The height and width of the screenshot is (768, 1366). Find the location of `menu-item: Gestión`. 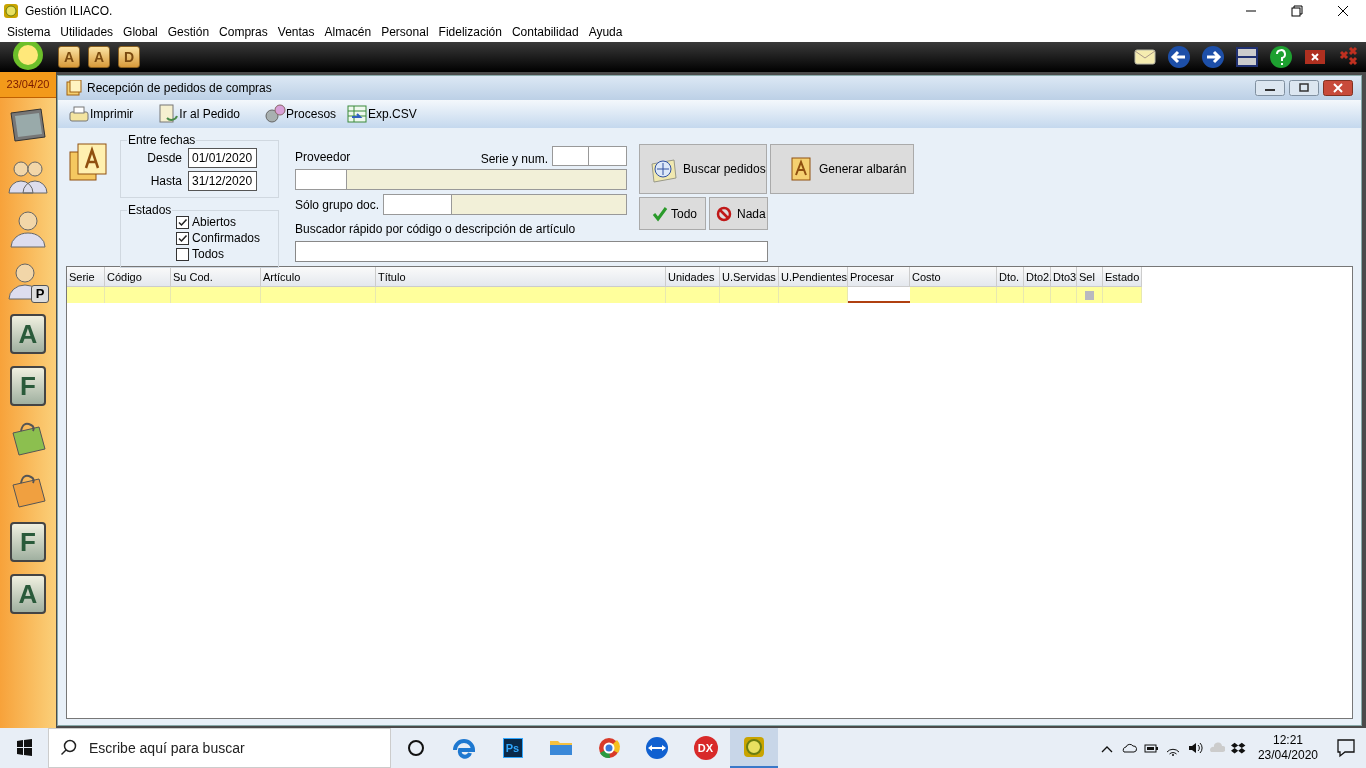

menu-item: Gestión is located at coordinates (188, 32).